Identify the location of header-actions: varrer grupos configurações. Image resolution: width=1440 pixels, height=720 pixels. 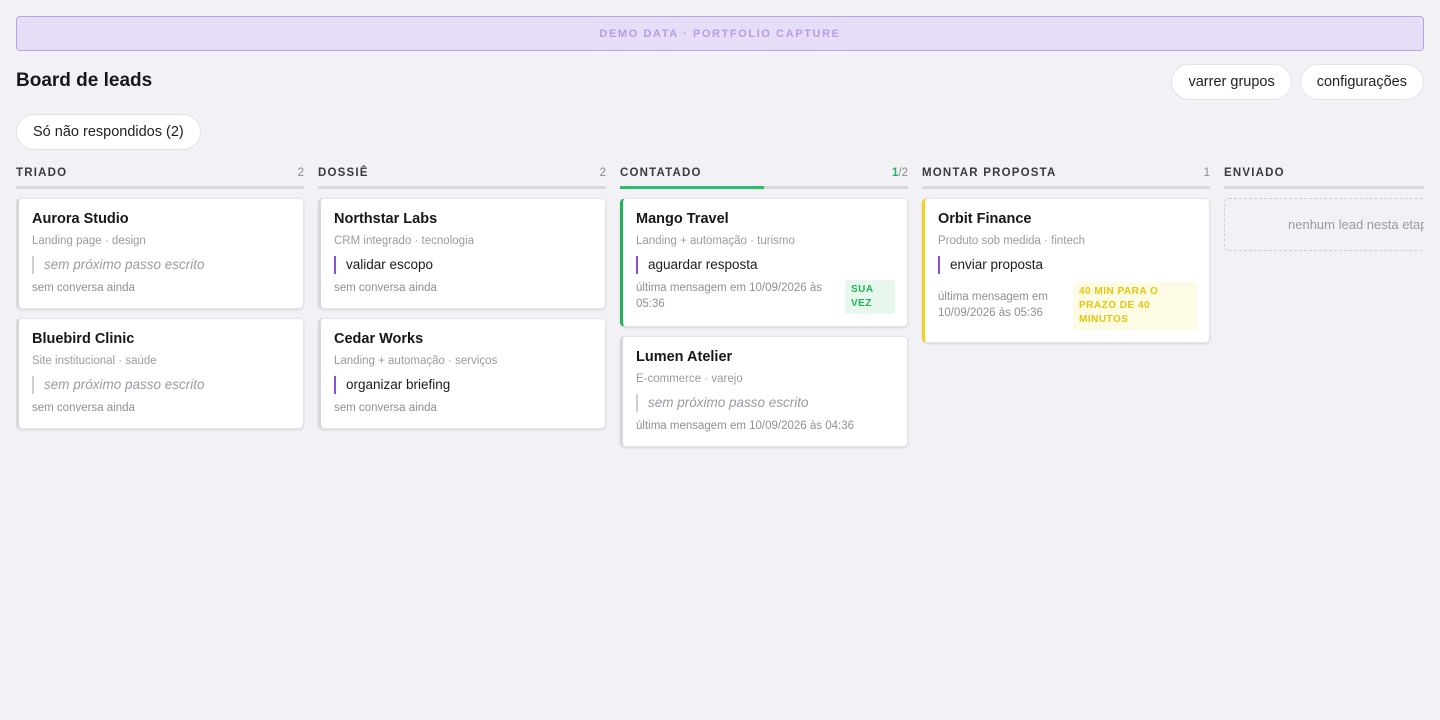
(1297, 82).